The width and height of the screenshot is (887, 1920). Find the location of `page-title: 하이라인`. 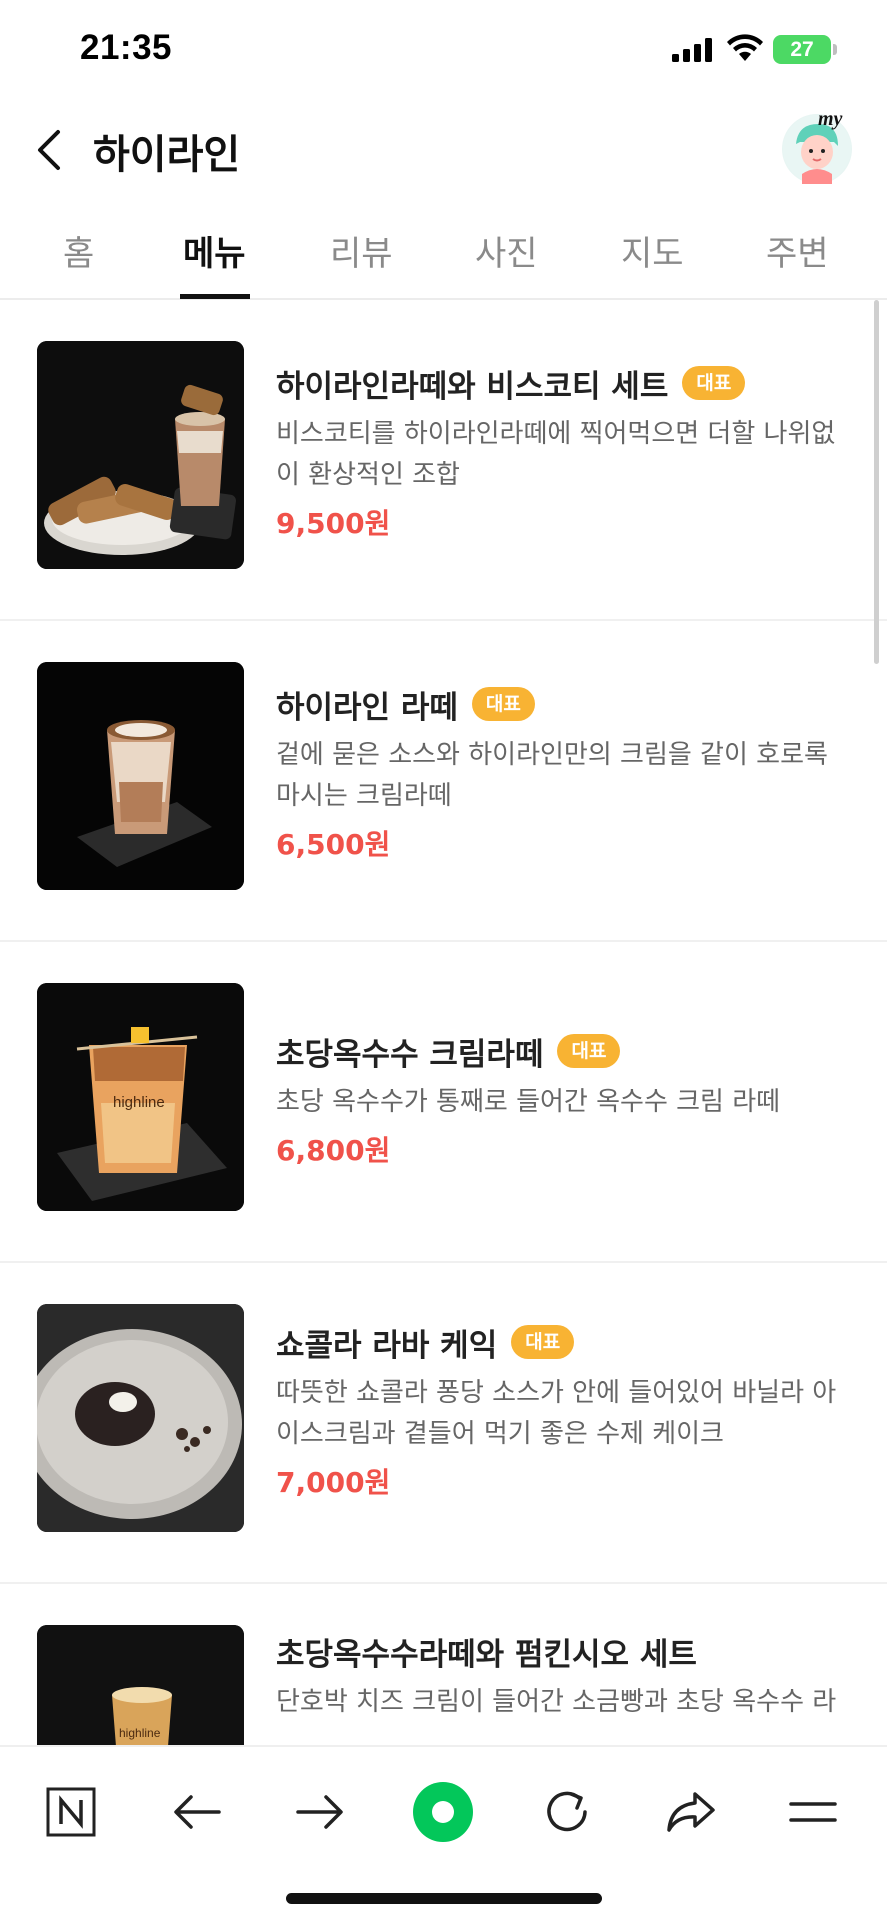

page-title: 하이라인 is located at coordinates (167, 155).